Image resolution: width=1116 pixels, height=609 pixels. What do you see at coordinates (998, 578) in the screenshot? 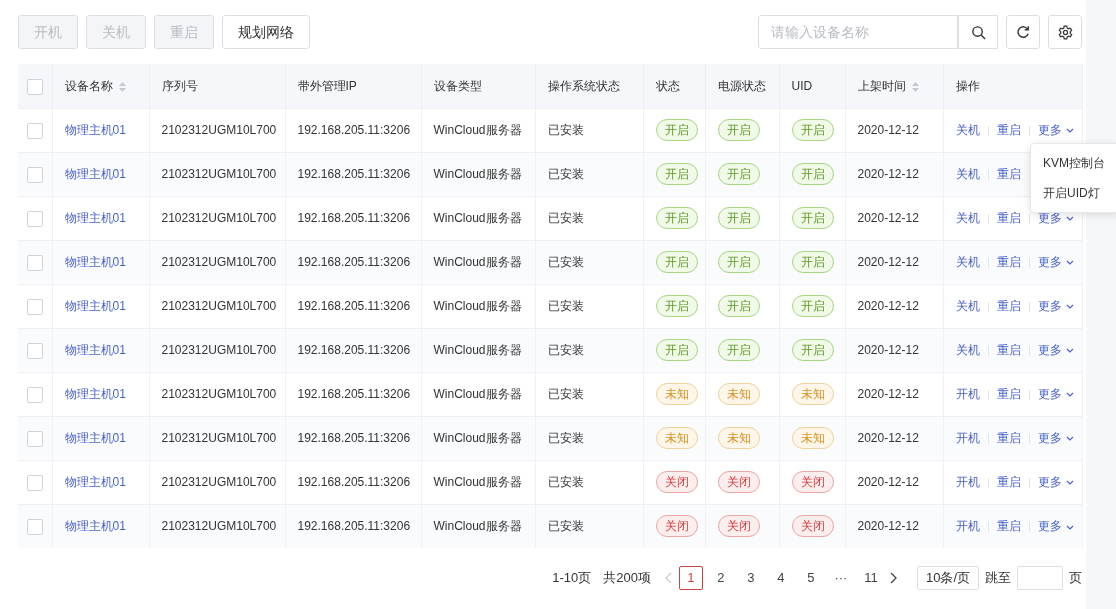
I see `jump-label: 跳至` at bounding box center [998, 578].